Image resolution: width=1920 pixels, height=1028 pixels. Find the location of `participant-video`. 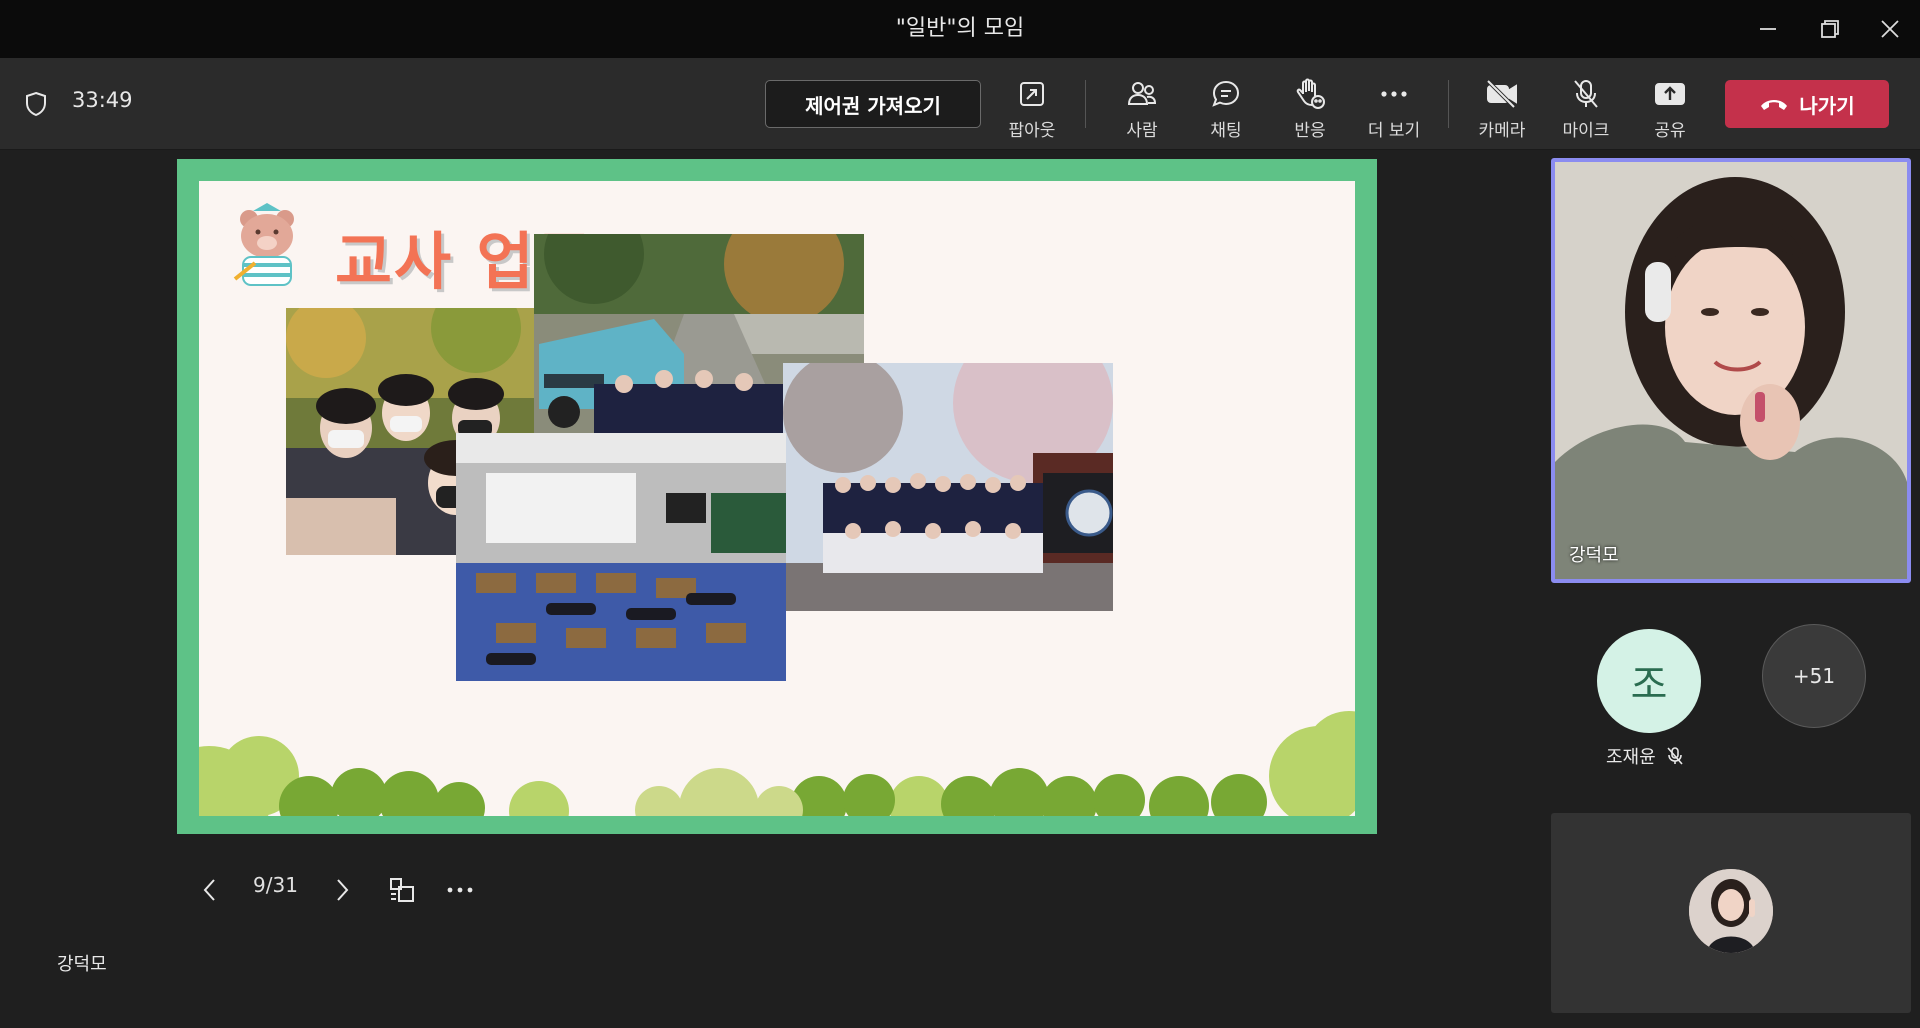

participant-video is located at coordinates (1731, 370).